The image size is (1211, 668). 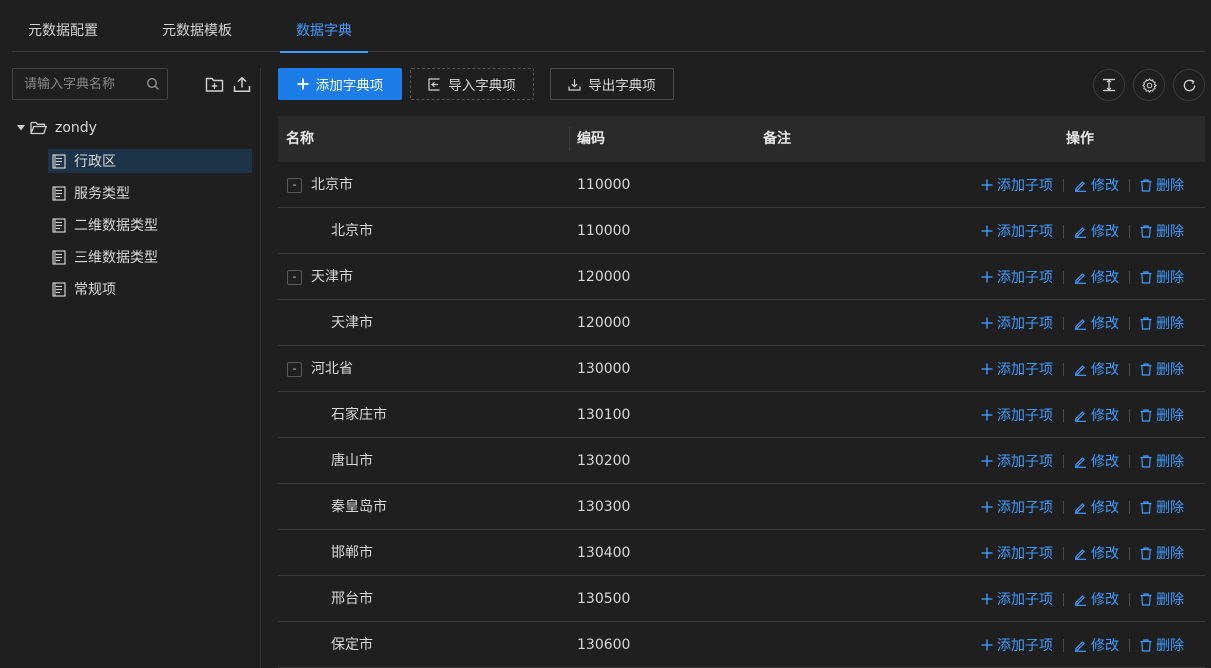 I want to click on cell-name: 河北省, so click(x=332, y=369).